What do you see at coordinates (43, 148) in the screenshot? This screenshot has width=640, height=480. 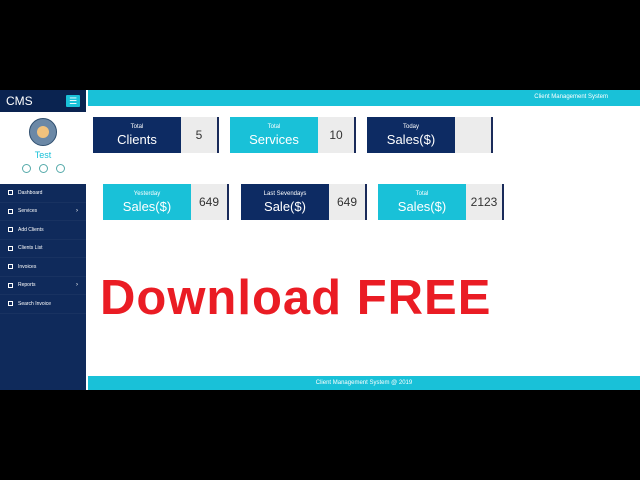 I see `user-profile: Test` at bounding box center [43, 148].